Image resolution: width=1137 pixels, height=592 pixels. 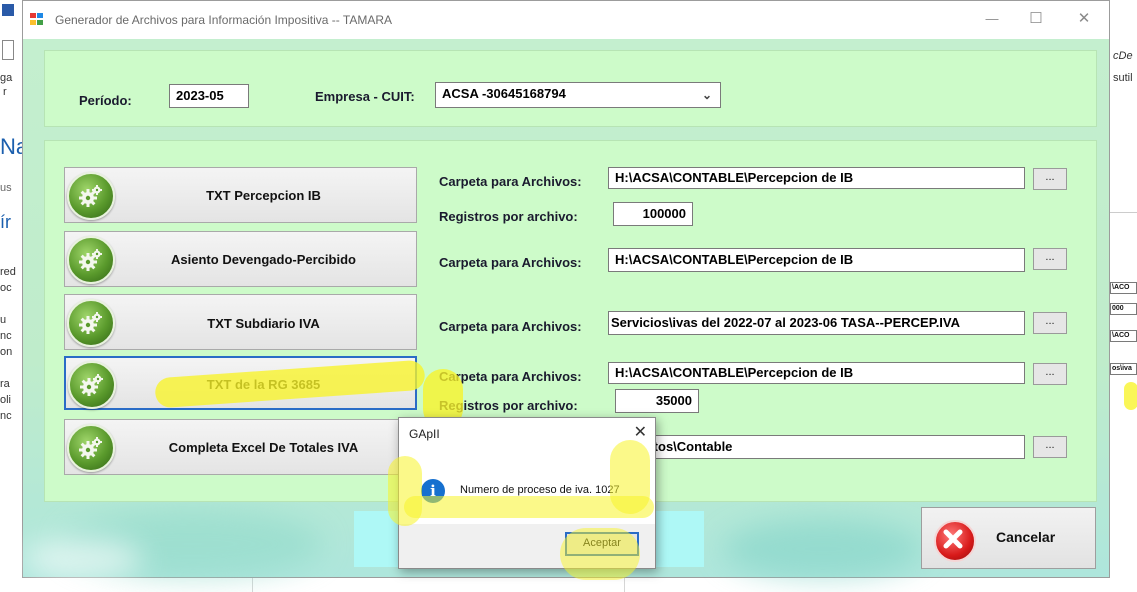 What do you see at coordinates (11, 296) in the screenshot?
I see `background-window-left: ga r Na us ír red oc u nc on ra oli nc` at bounding box center [11, 296].